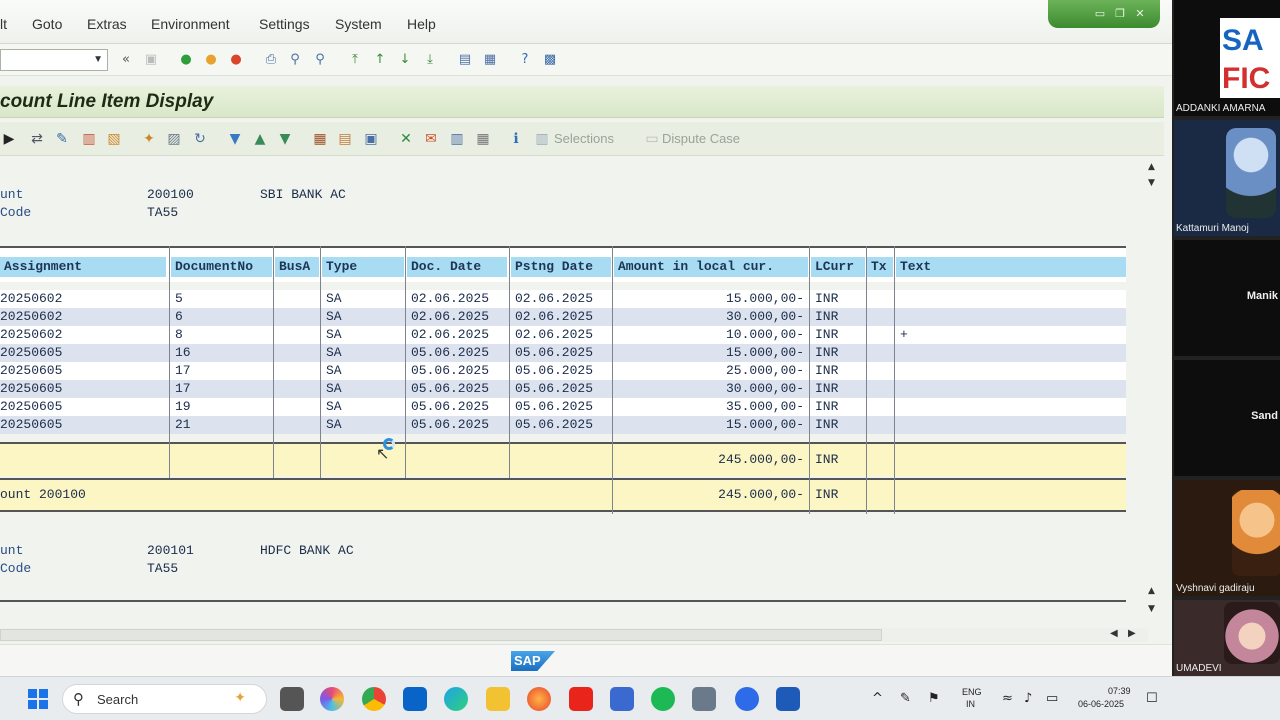  Describe the element at coordinates (83, 267) in the screenshot. I see `column-header-assignment: Assignment` at that location.